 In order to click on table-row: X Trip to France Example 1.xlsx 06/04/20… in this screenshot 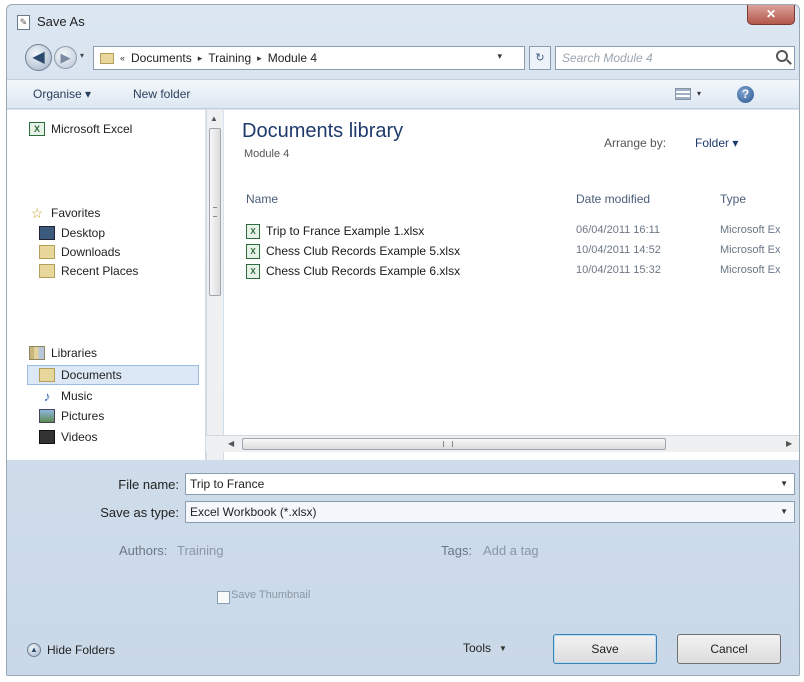, I will do `click(522, 232)`.